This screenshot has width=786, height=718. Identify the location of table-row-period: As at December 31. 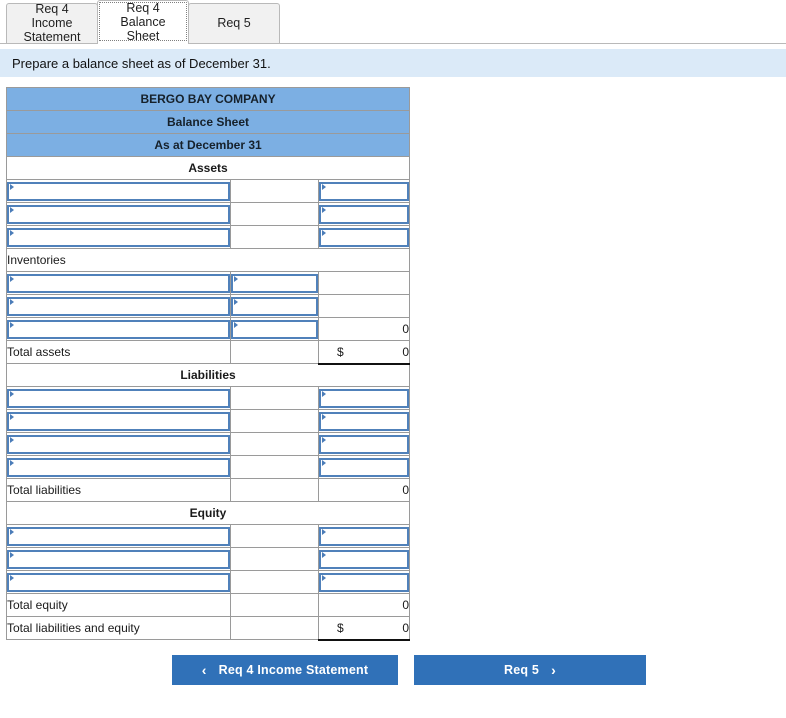
(208, 145).